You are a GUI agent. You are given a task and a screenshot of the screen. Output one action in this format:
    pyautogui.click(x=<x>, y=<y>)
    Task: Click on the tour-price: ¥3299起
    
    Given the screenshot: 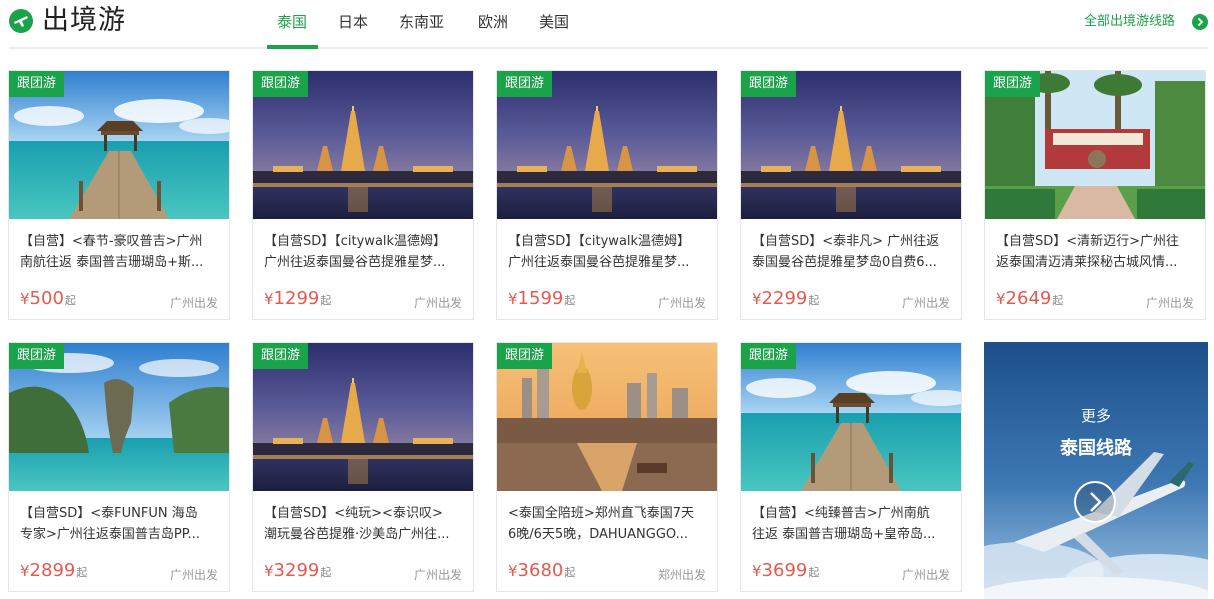 What is the action you would take?
    pyautogui.click(x=298, y=570)
    